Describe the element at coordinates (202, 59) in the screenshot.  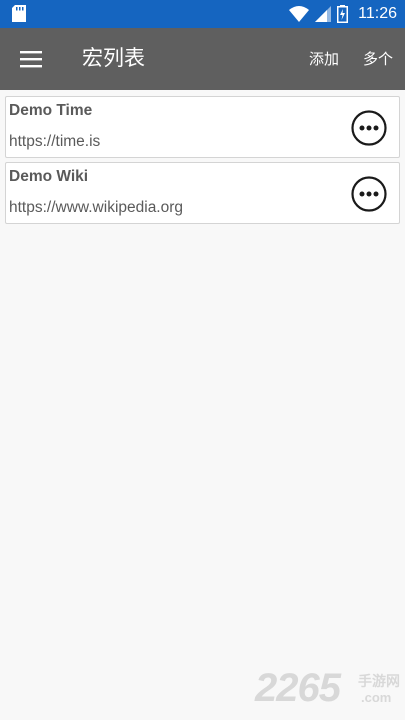
I see `app-bar: 宏列表 添加 多个` at that location.